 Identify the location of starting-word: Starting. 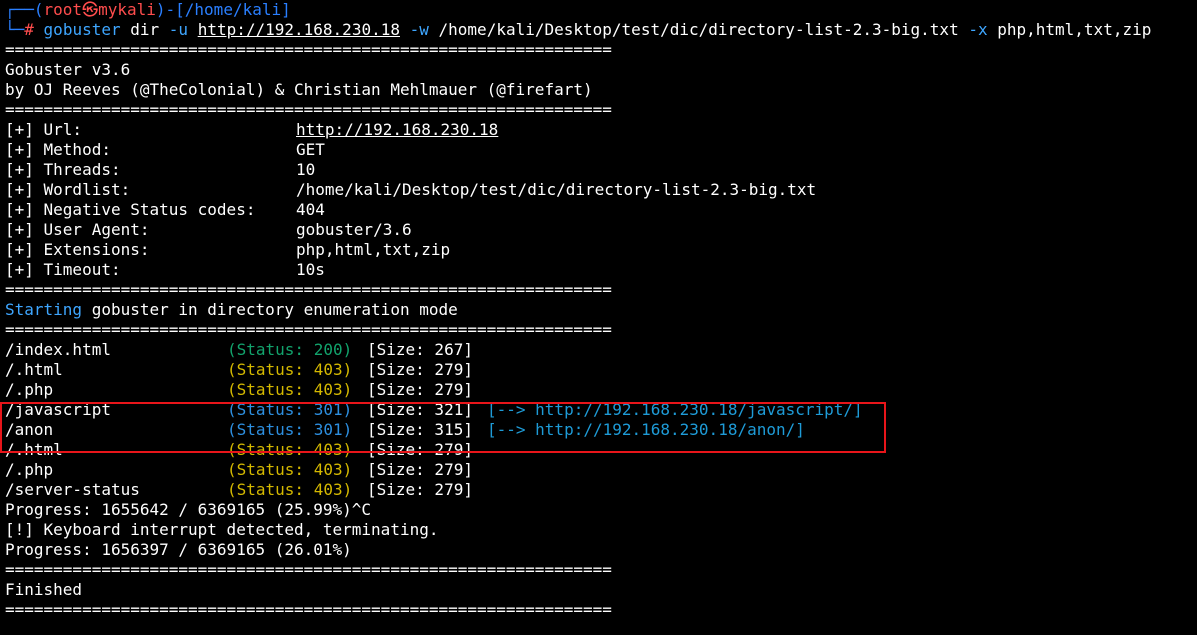
(44, 309).